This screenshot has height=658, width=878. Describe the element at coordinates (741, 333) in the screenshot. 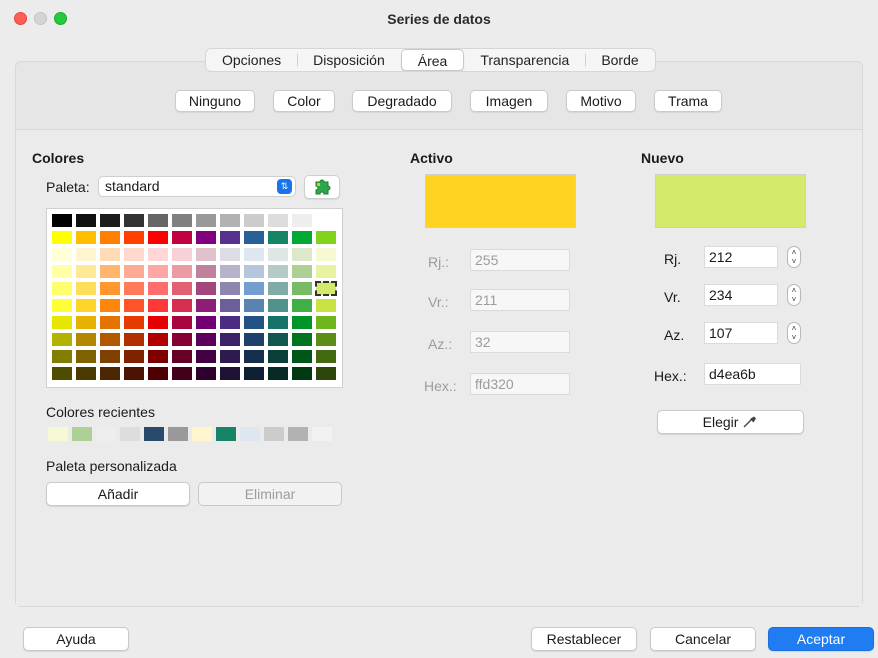

I see `new-blue-field: 107` at that location.